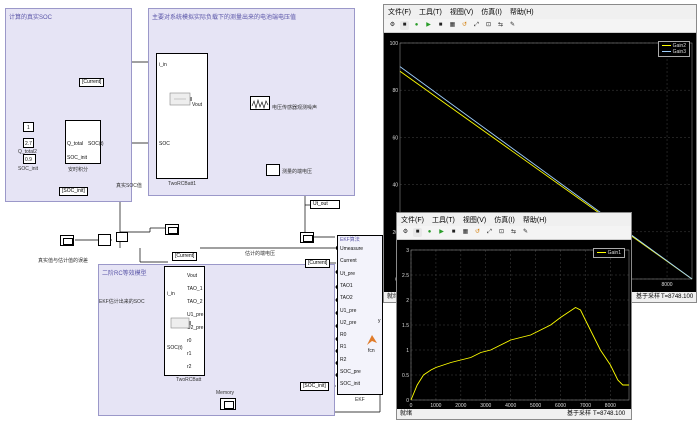 This screenshot has height=422, width=697. Describe the element at coordinates (104, 240) in the screenshot. I see `error-sum-block` at that location.